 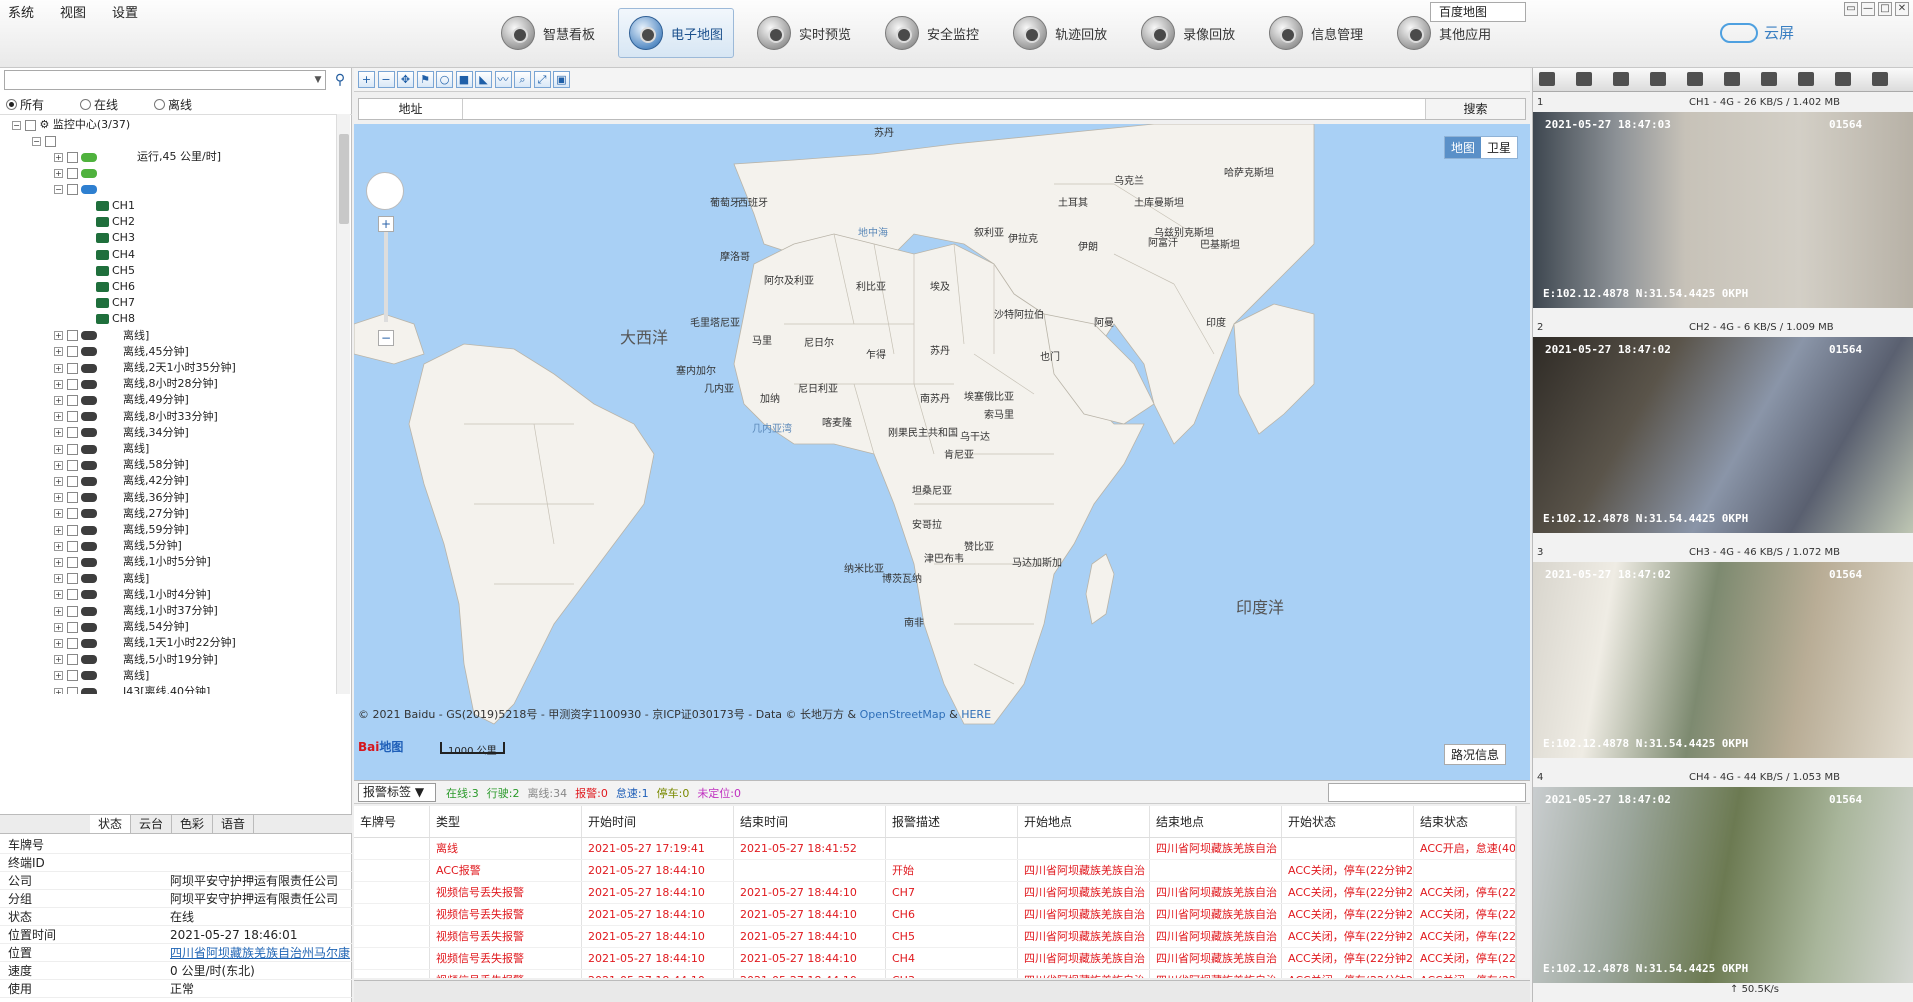 I want to click on column-header: 结束地点, so click(x=1216, y=821).